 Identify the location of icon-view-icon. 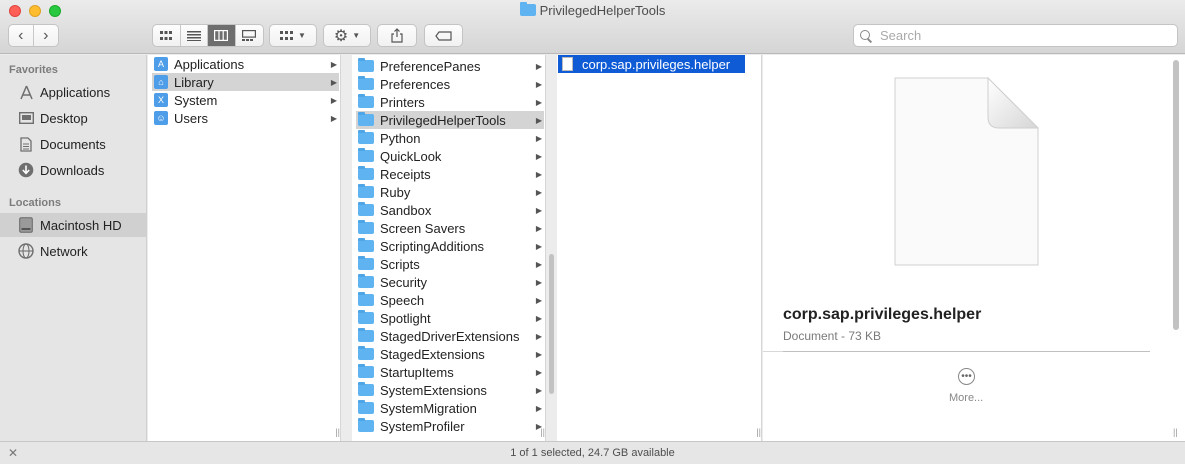
(166, 35).